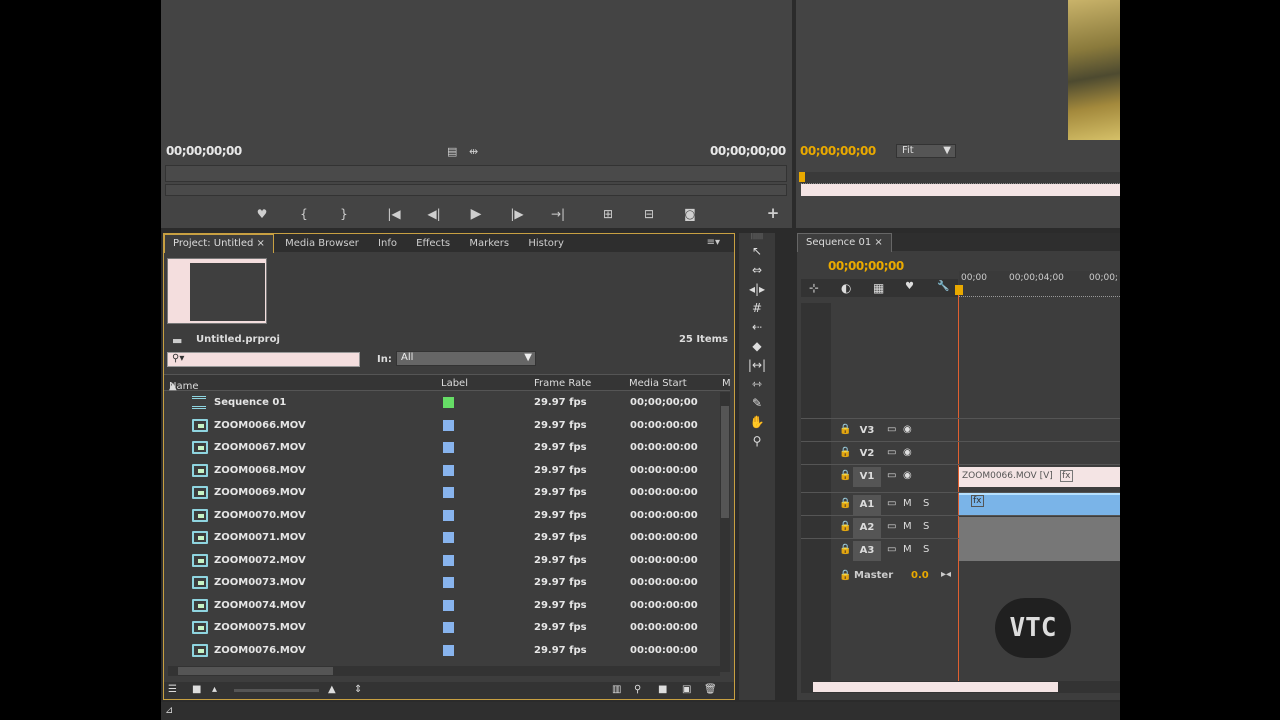 Image resolution: width=1280 pixels, height=720 pixels. What do you see at coordinates (1039, 477) in the screenshot?
I see `video-clip: ZOOM0066.MOV [V] fx` at bounding box center [1039, 477].